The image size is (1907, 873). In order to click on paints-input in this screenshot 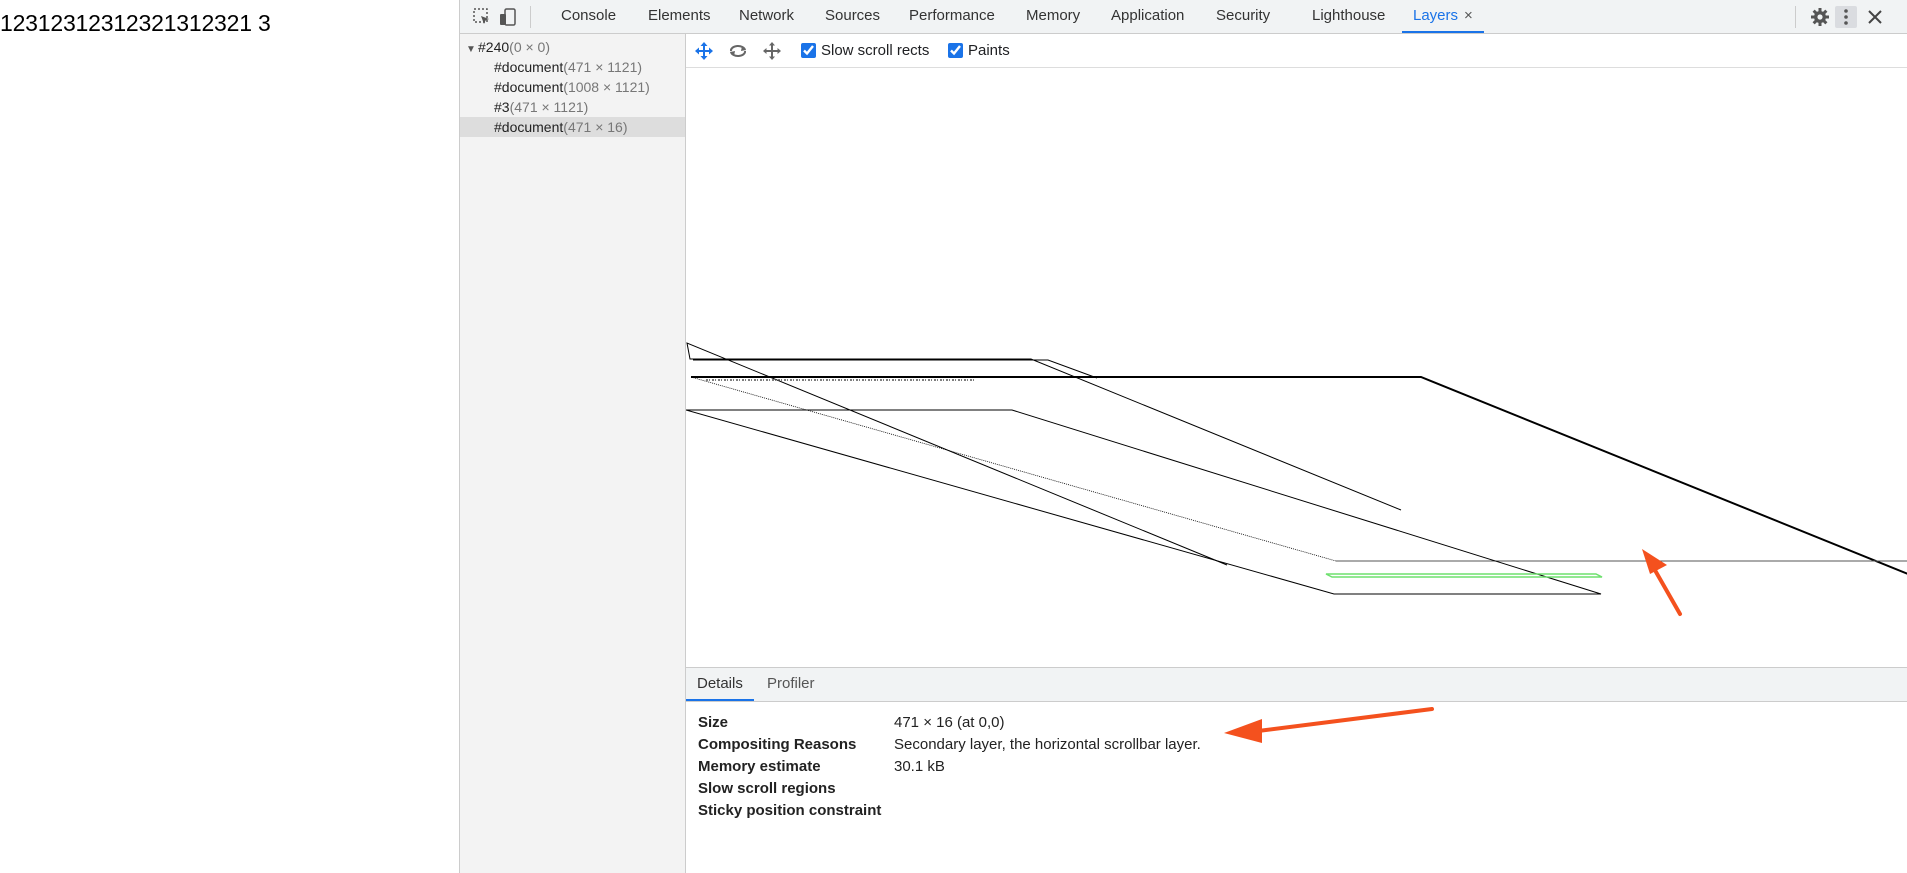, I will do `click(955, 50)`.